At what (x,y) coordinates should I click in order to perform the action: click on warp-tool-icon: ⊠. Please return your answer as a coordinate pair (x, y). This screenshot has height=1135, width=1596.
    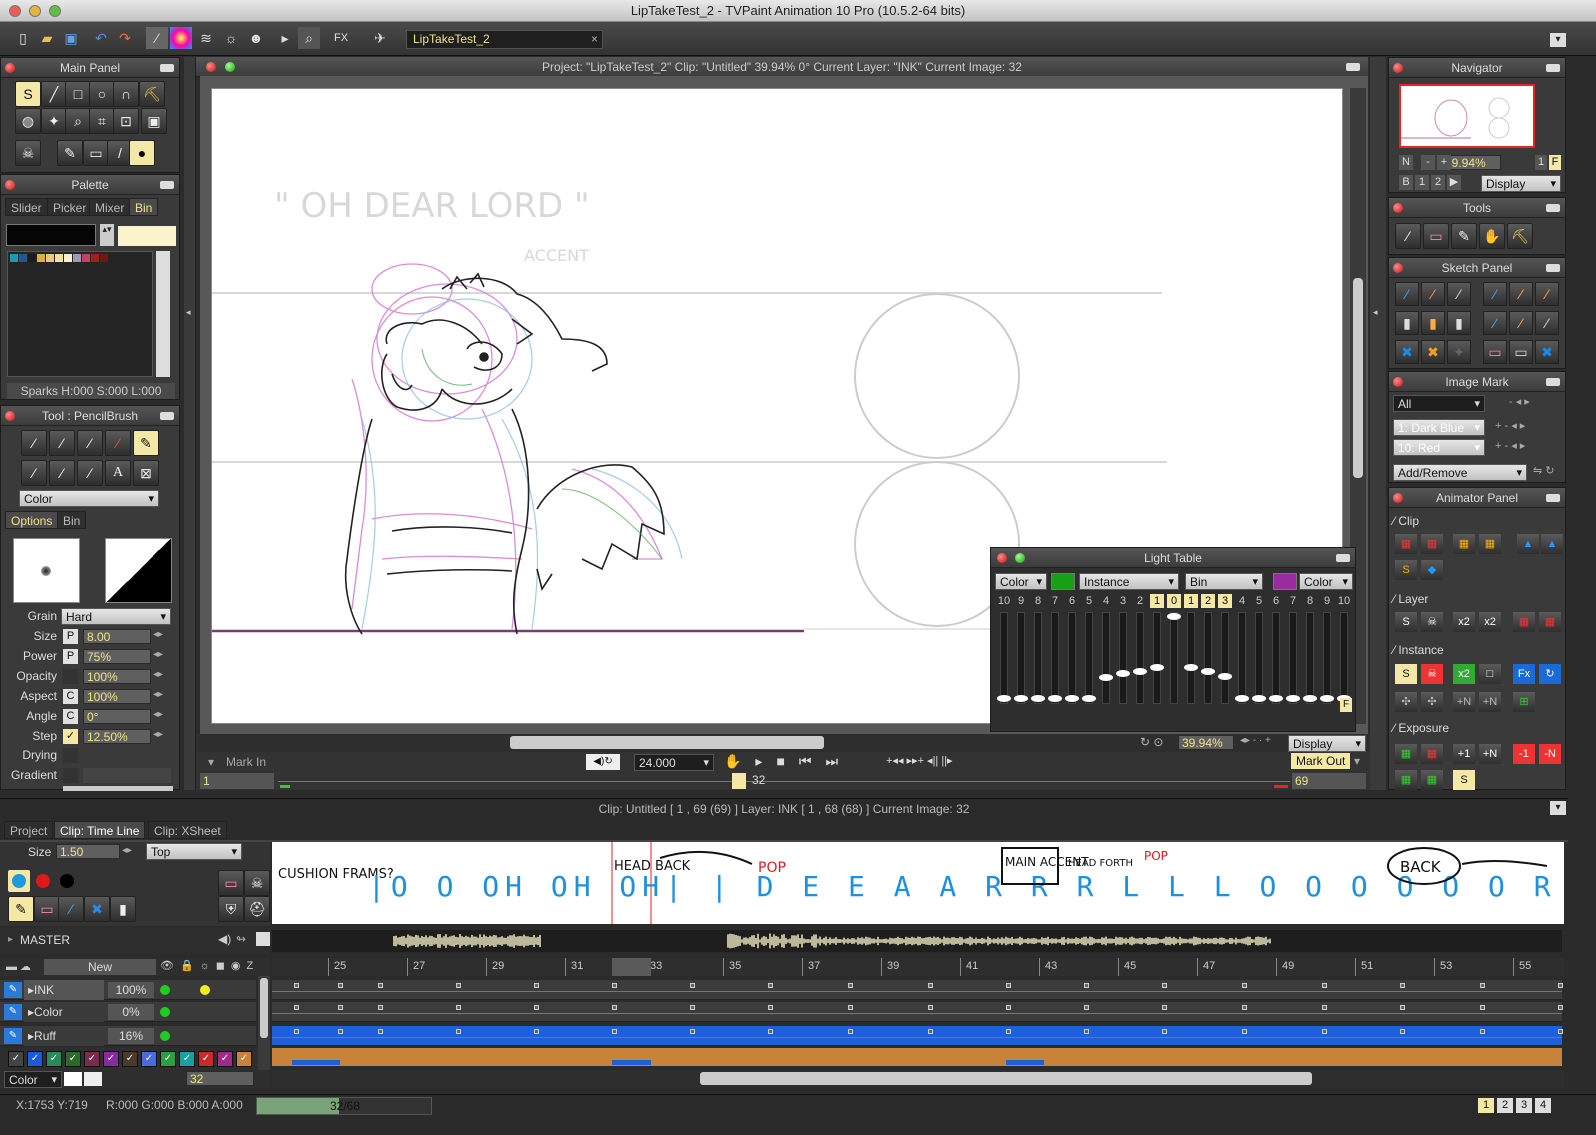
    Looking at the image, I should click on (146, 473).